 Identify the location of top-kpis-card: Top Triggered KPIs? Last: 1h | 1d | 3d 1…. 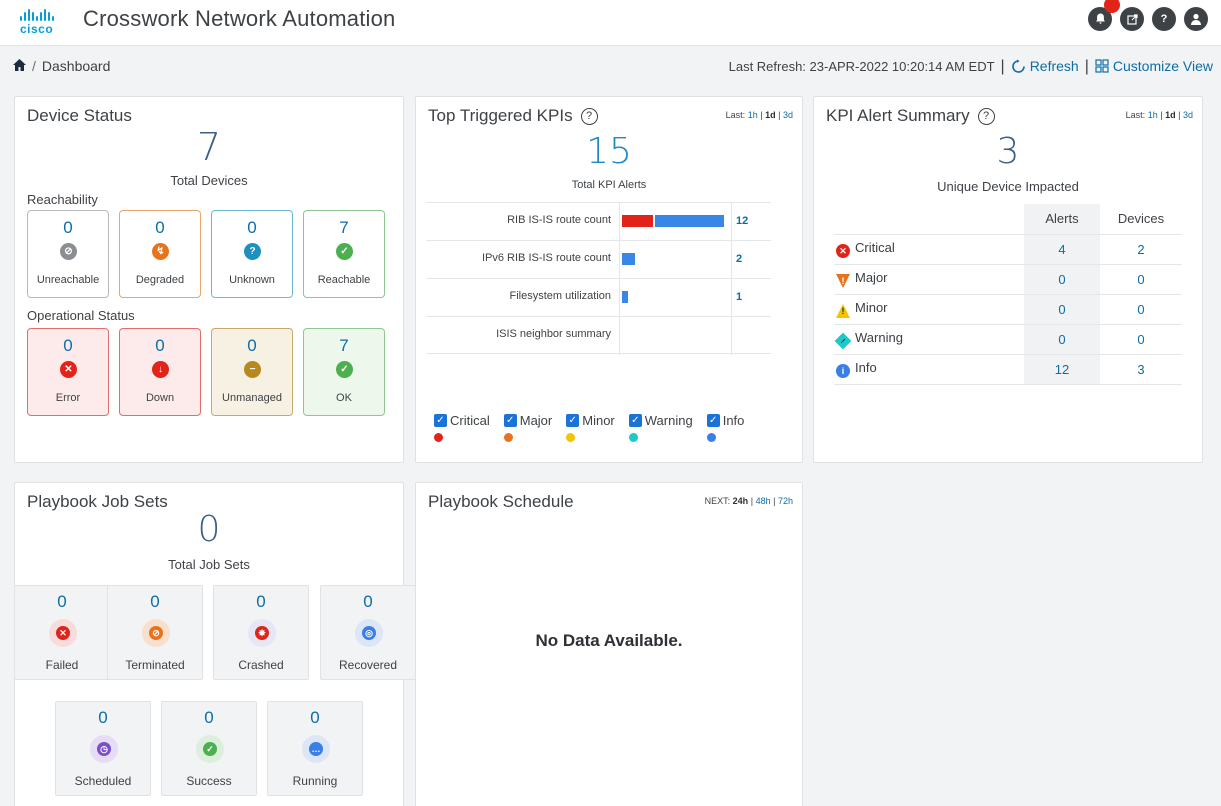
(609, 279).